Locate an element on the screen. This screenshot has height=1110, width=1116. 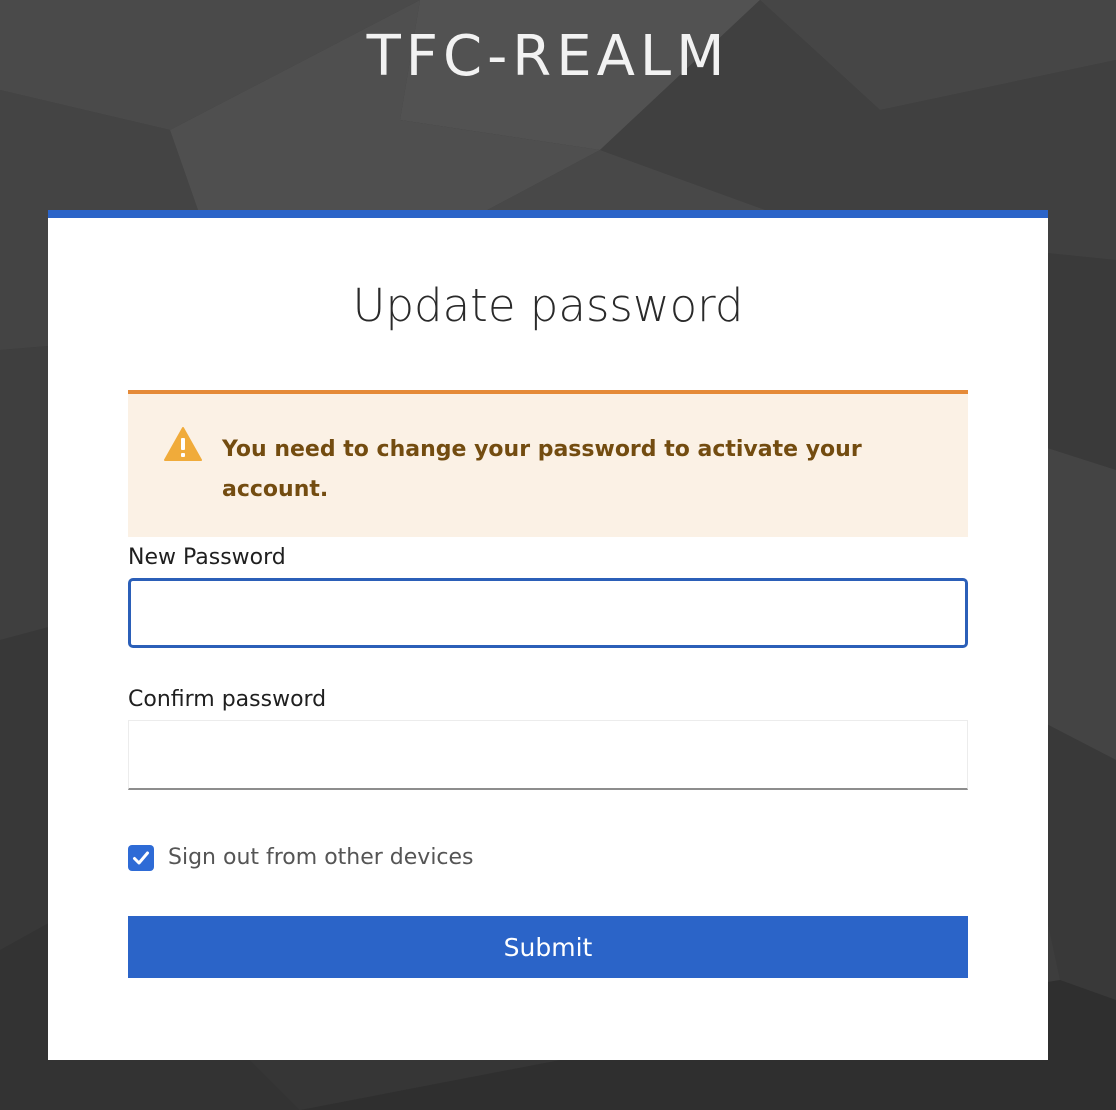
confirm-password-label: Confirm password is located at coordinates (227, 699).